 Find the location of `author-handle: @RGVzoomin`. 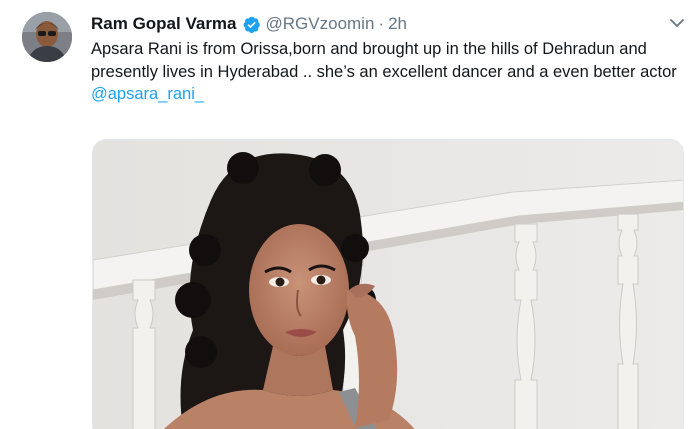

author-handle: @RGVzoomin is located at coordinates (320, 24).